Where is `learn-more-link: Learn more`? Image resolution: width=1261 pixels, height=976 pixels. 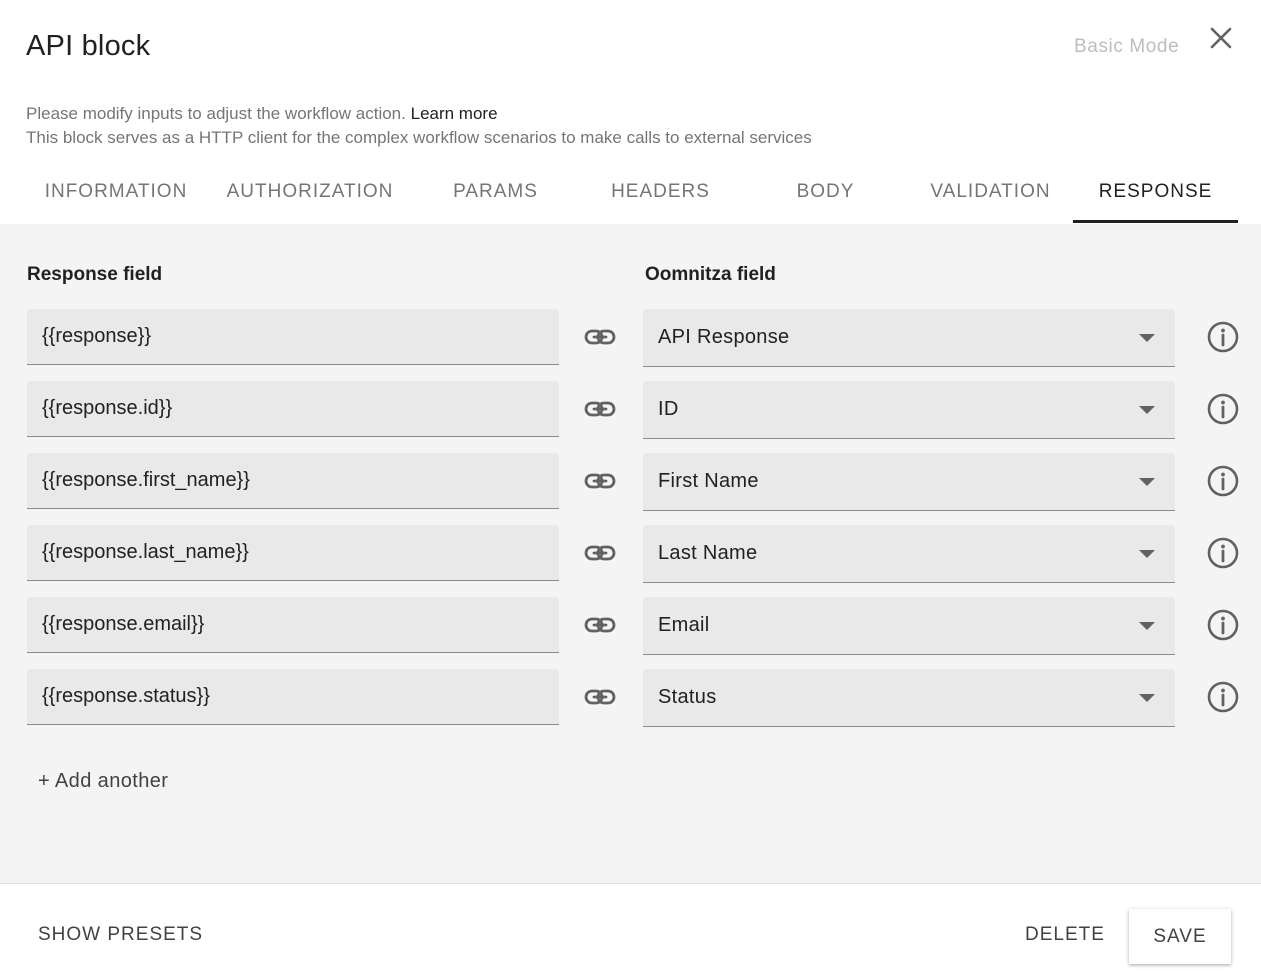
learn-more-link: Learn more is located at coordinates (454, 113).